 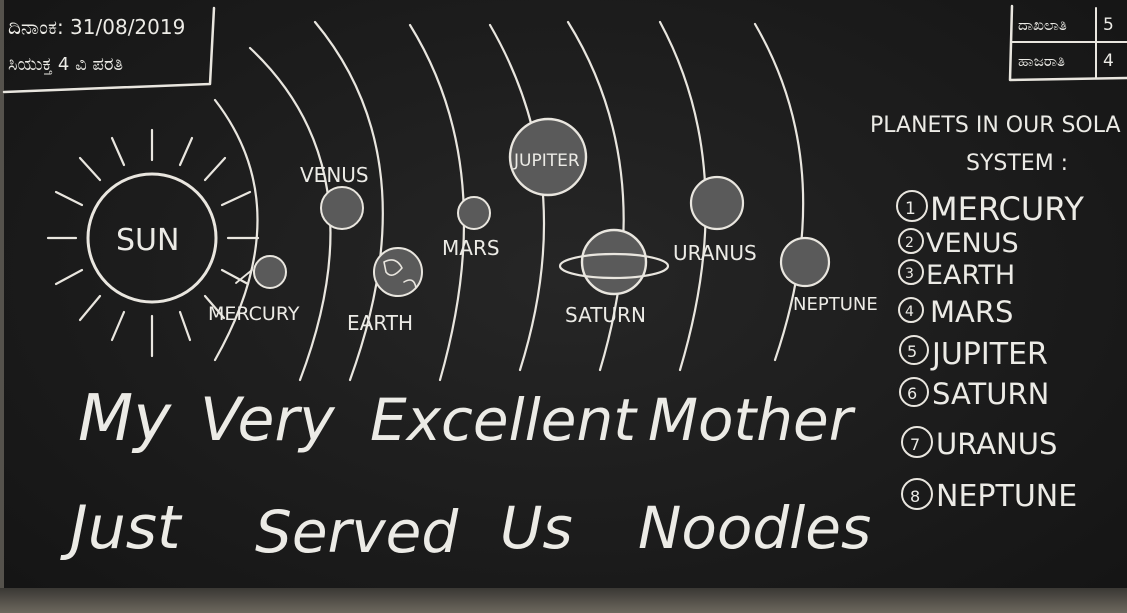 What do you see at coordinates (828, 275) in the screenshot?
I see `planet-neptune: NEPTUNE` at bounding box center [828, 275].